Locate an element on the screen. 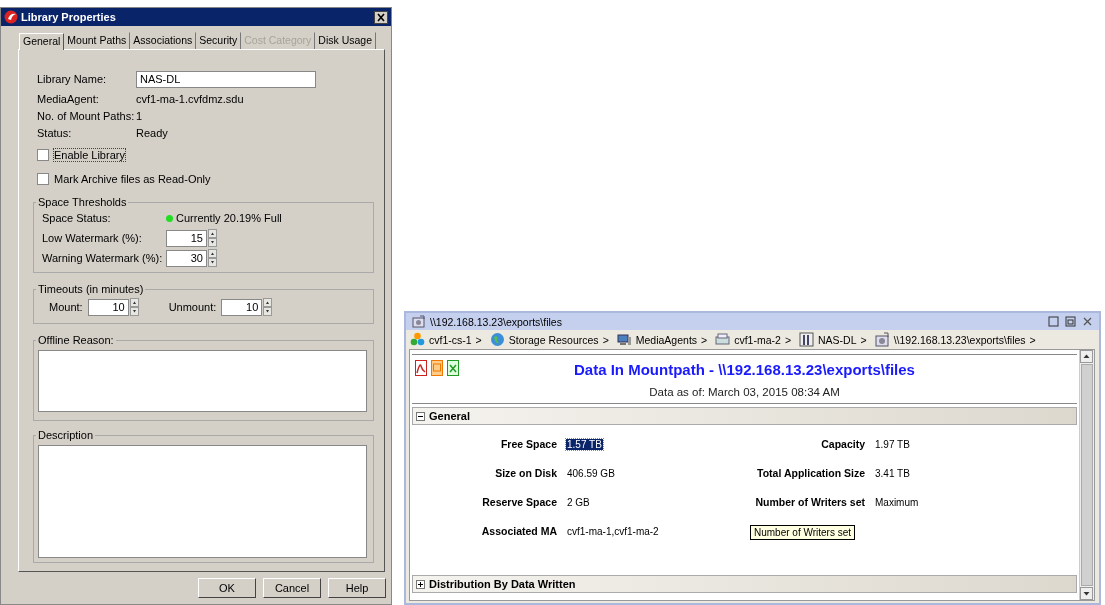  tab: Security is located at coordinates (219, 40).